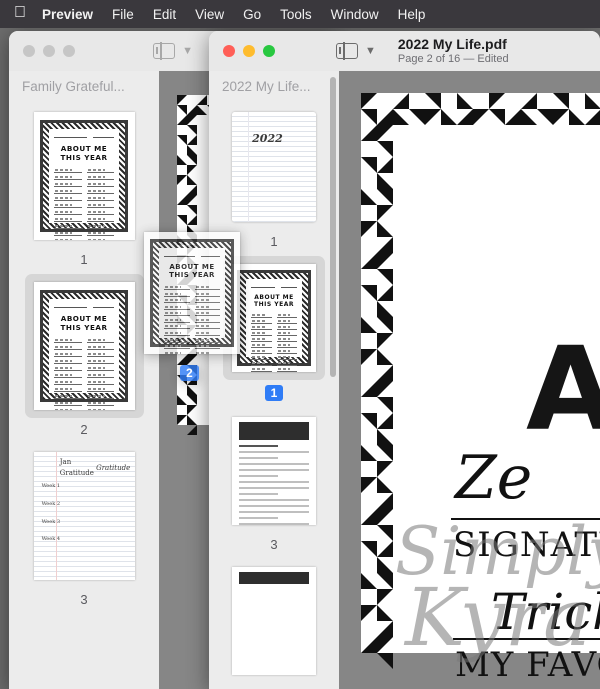 This screenshot has height=689, width=600. What do you see at coordinates (412, 14) in the screenshot?
I see `menu-item-help: Help` at bounding box center [412, 14].